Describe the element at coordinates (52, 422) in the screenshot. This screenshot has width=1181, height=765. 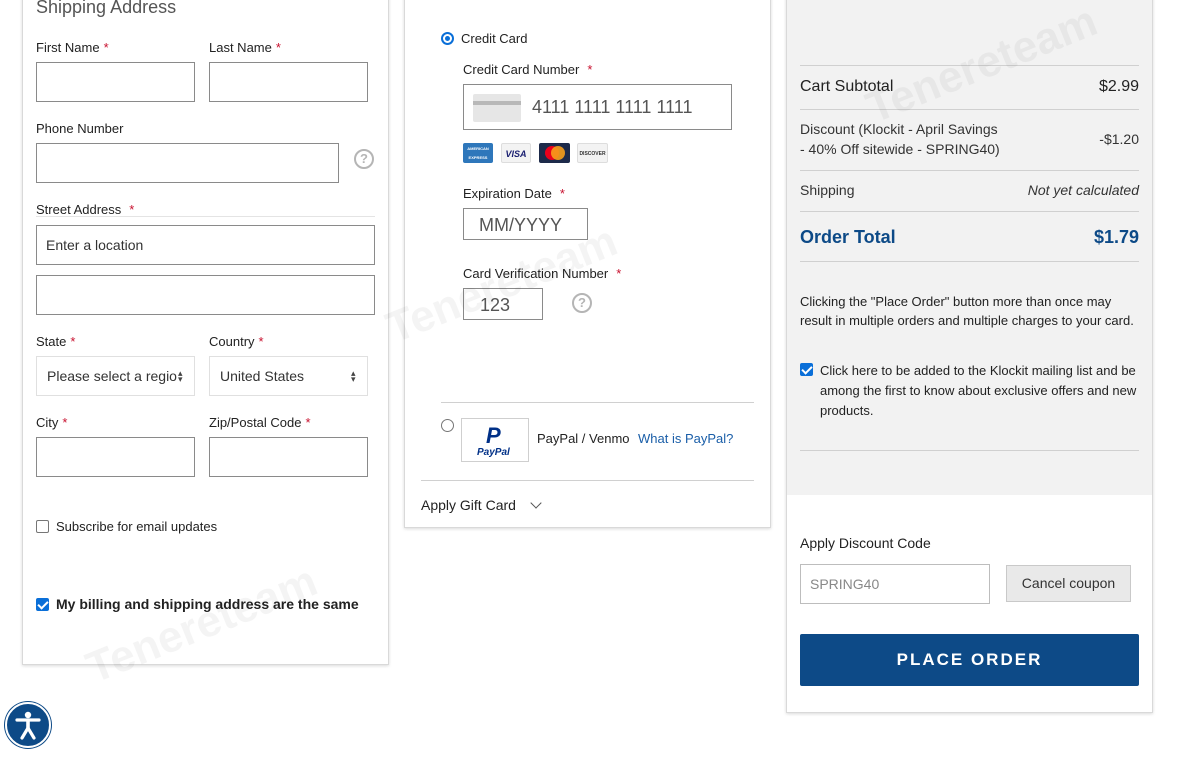
I see `city-label: City *` at that location.